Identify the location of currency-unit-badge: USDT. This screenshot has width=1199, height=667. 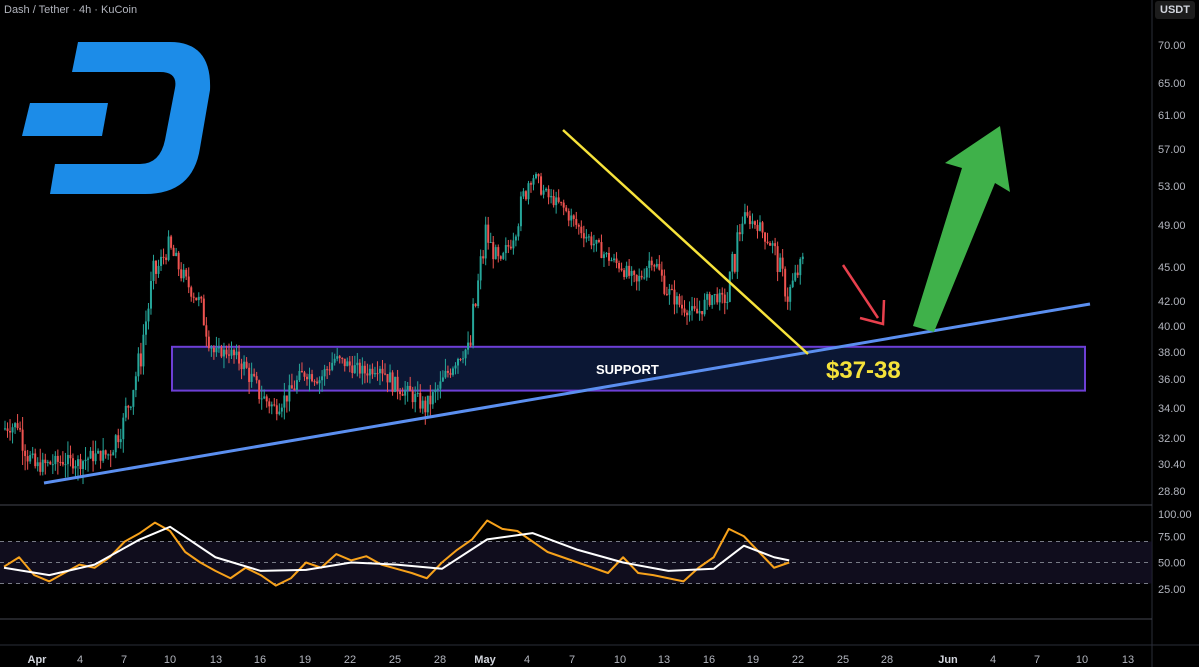
(1175, 10).